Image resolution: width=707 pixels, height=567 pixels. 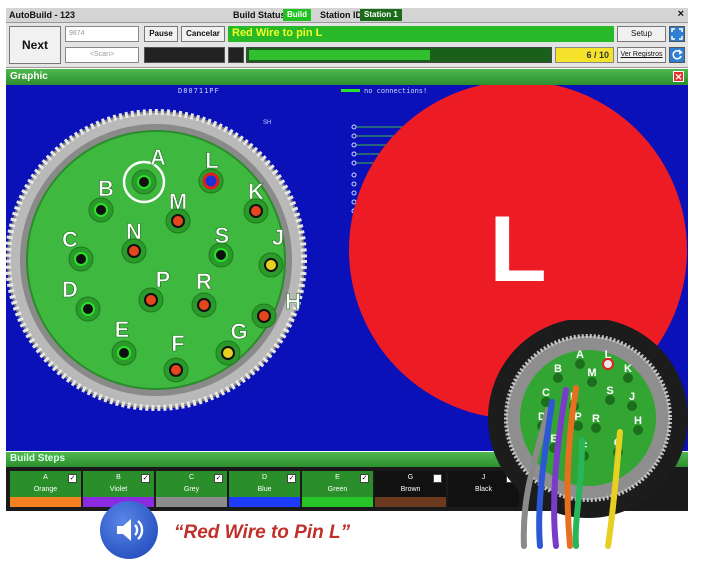 I want to click on photo-pin-k: K, so click(x=628, y=373).